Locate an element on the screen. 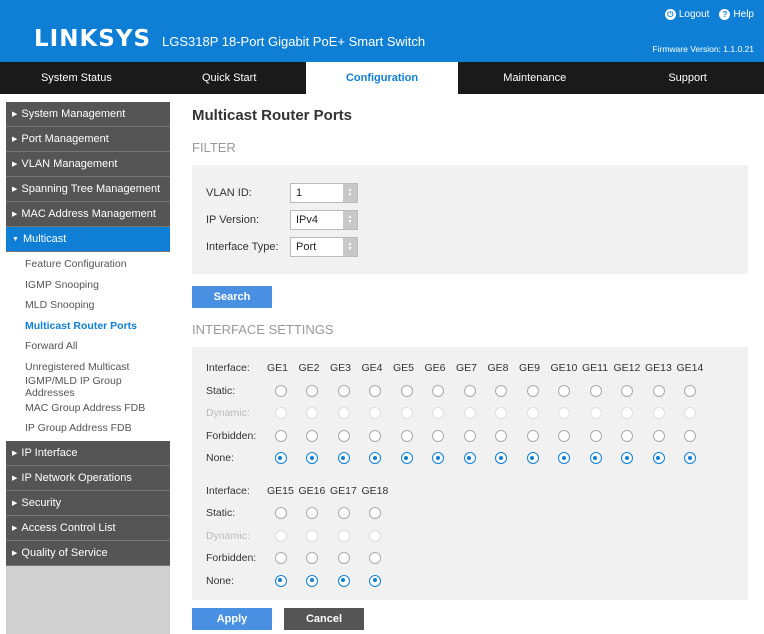 This screenshot has height=634, width=764. sidebar-item-port-management: ▶ Port Management is located at coordinates (88, 139).